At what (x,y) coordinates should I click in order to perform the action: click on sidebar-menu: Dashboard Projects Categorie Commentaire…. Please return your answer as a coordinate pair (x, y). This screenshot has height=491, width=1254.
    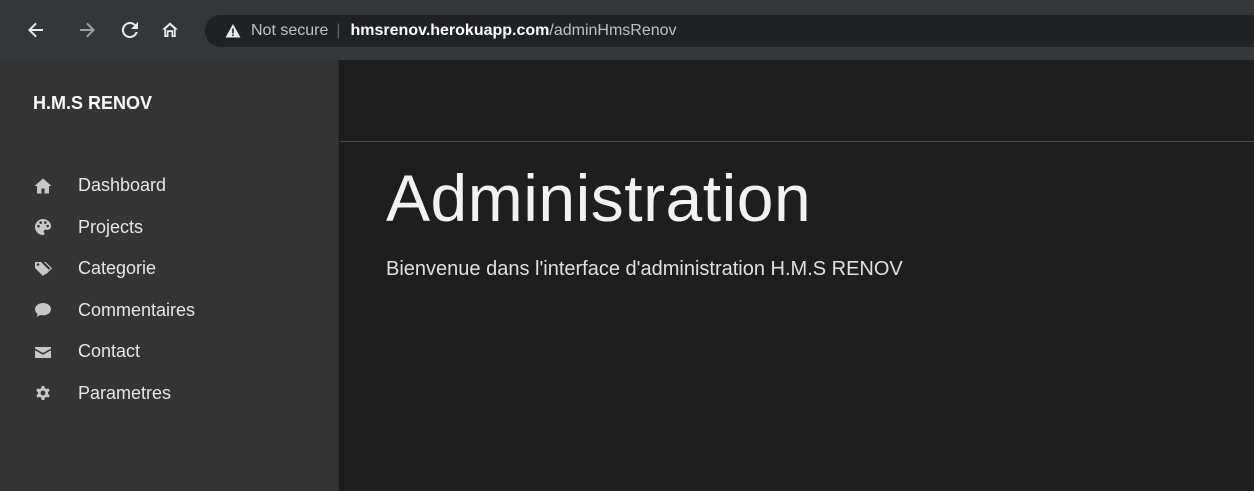
    Looking at the image, I should click on (169, 289).